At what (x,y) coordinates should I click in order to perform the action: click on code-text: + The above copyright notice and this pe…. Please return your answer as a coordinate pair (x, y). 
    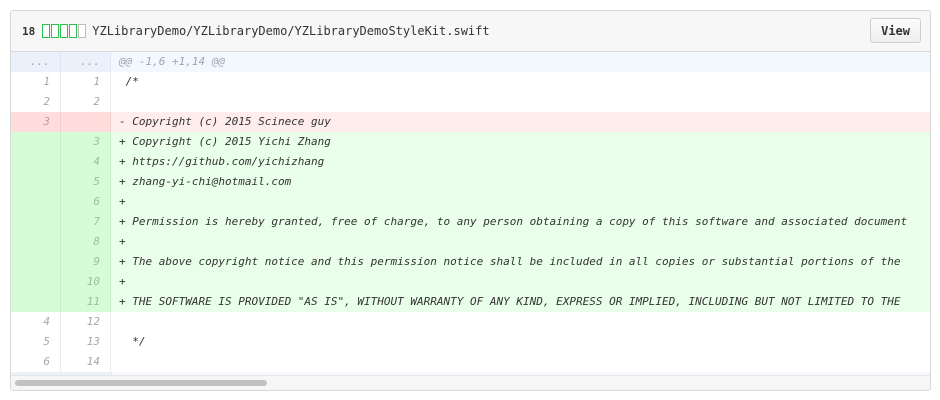
    Looking at the image, I should click on (510, 261).